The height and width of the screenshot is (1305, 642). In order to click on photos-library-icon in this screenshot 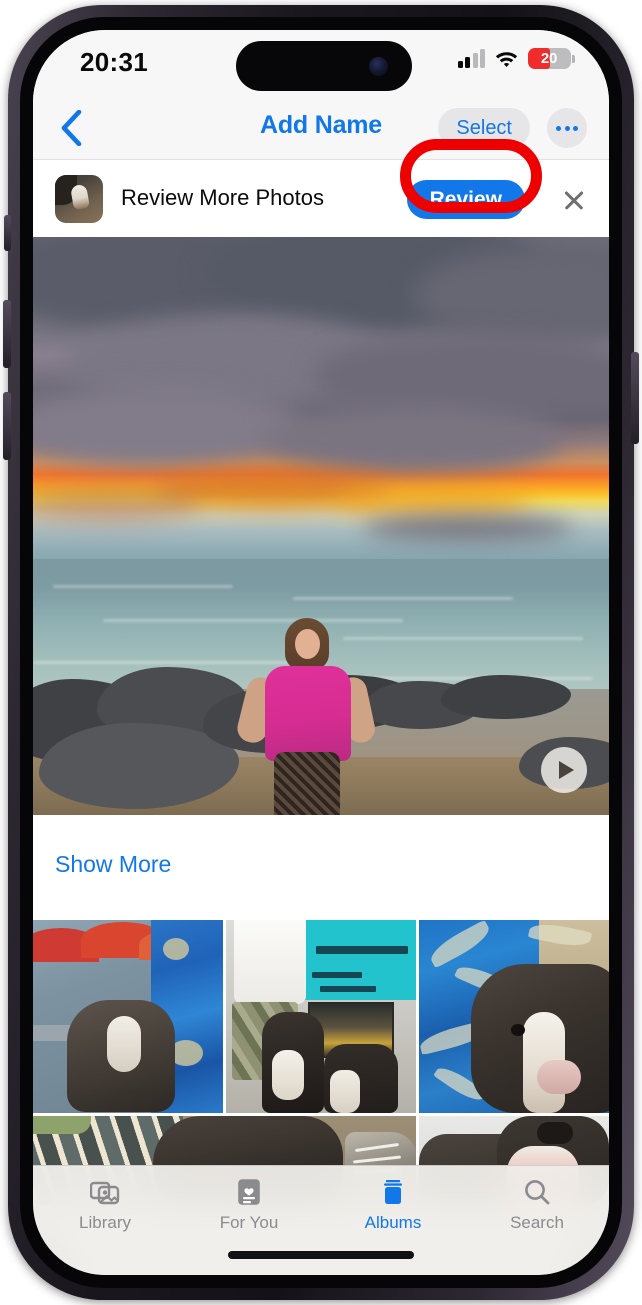, I will do `click(105, 1192)`.